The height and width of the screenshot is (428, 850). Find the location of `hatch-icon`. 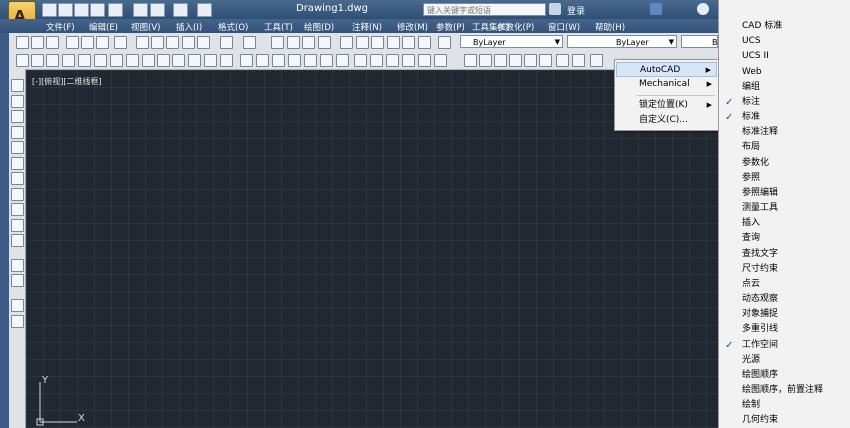

hatch-icon is located at coordinates (17, 280).